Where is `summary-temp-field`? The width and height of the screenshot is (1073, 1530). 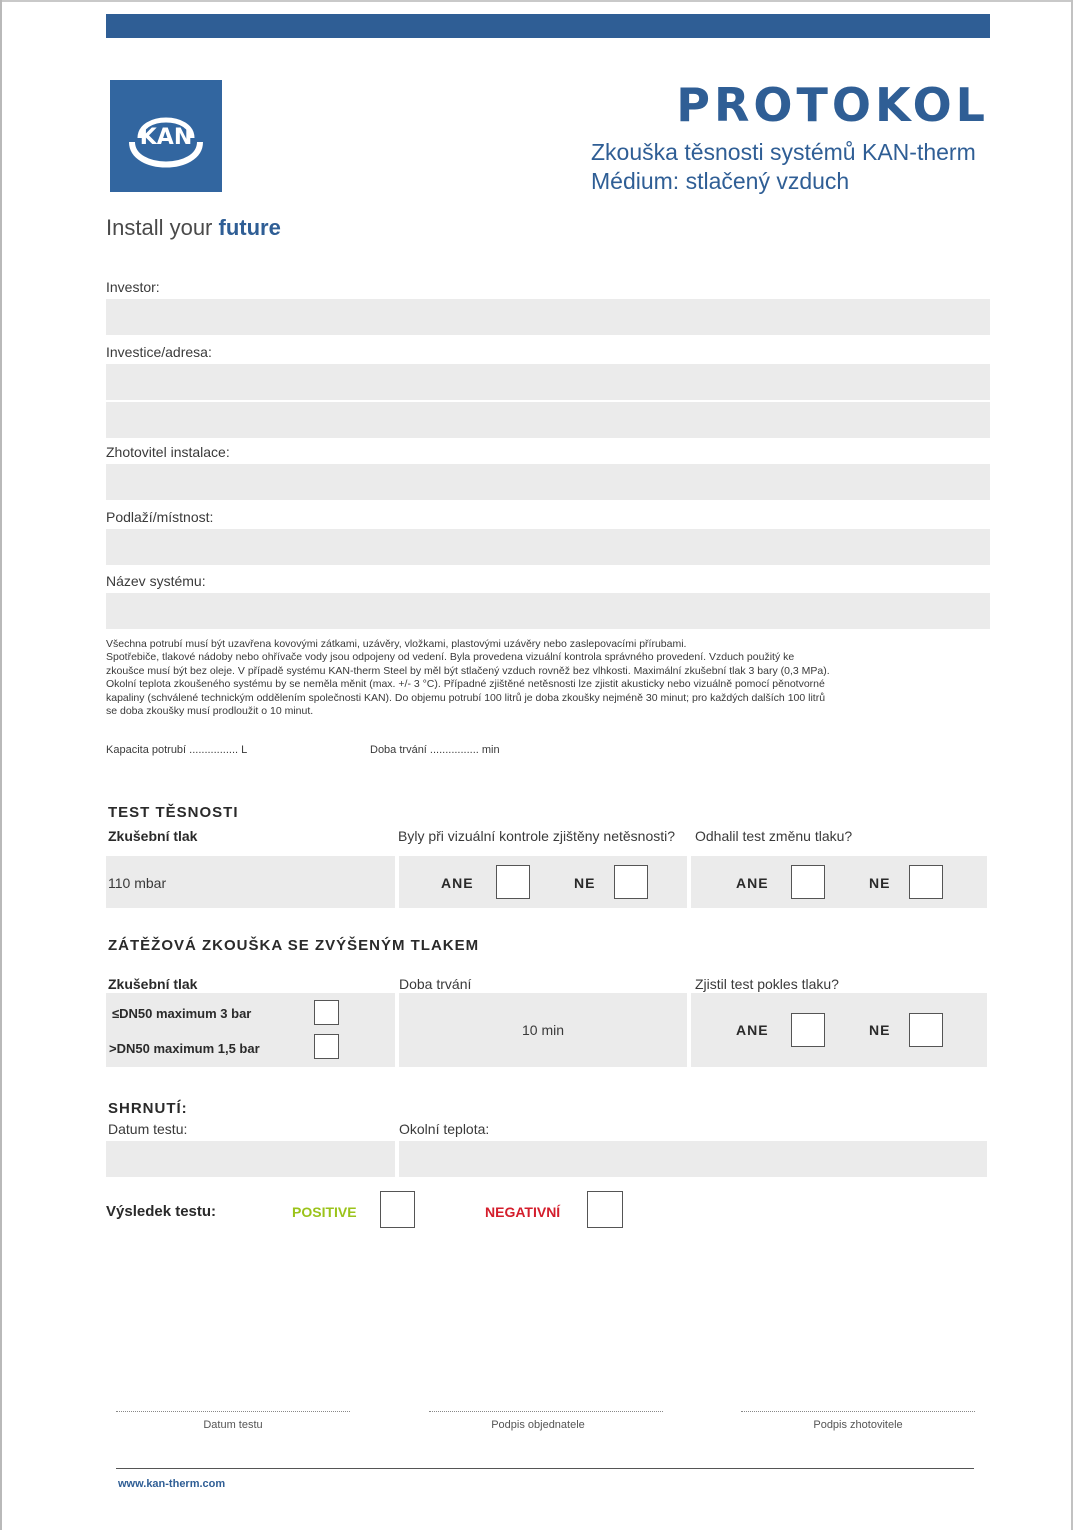
summary-temp-field is located at coordinates (693, 1159).